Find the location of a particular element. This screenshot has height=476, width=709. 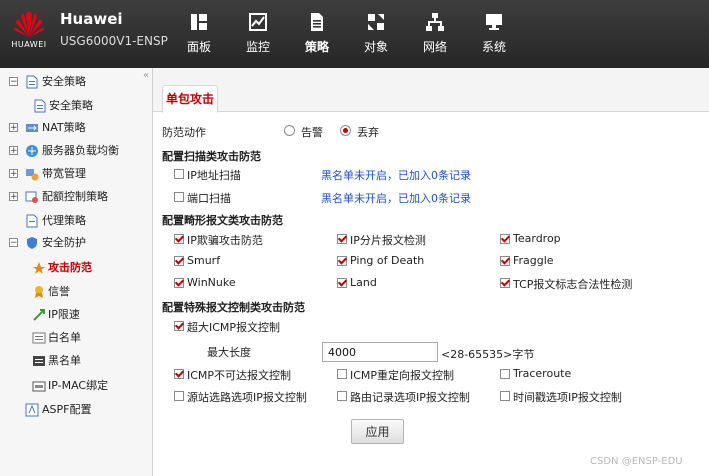

sidebar-item-proxy-policy: 代理策略 is located at coordinates (75, 221).